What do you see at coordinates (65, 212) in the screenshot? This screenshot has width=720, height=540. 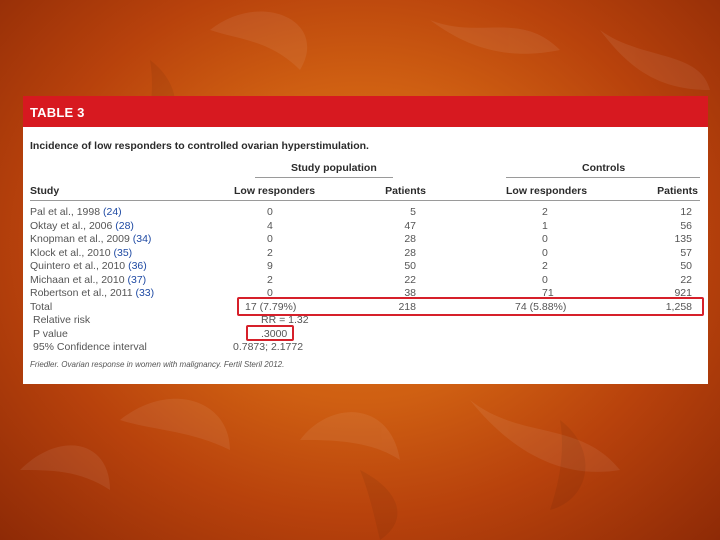 I see `study-name: Pal et al., 1998` at bounding box center [65, 212].